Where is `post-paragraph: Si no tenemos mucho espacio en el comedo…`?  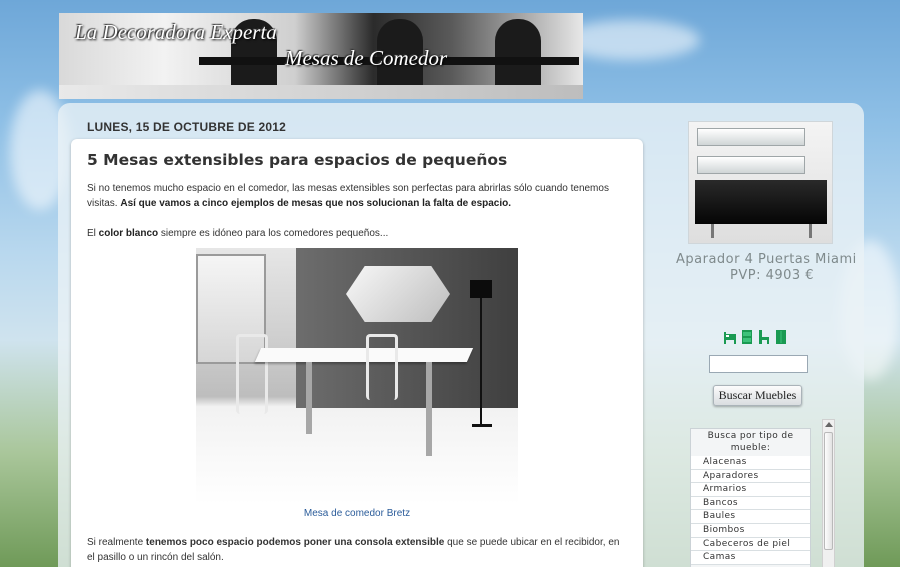 post-paragraph: Si no tenemos mucho espacio en el comedo… is located at coordinates (357, 196).